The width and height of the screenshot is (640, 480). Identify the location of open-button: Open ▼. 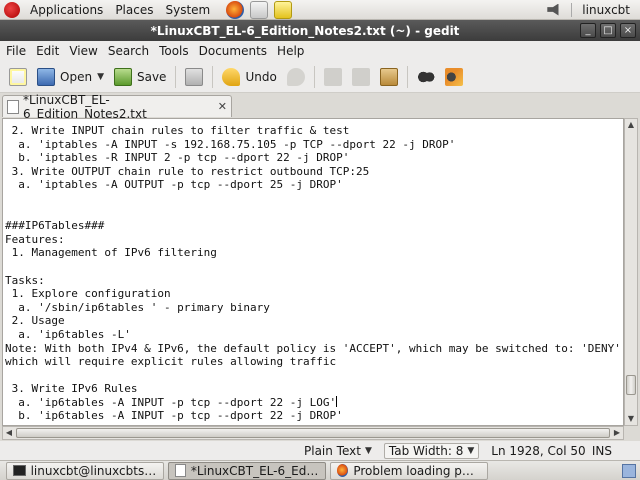
(70, 77).